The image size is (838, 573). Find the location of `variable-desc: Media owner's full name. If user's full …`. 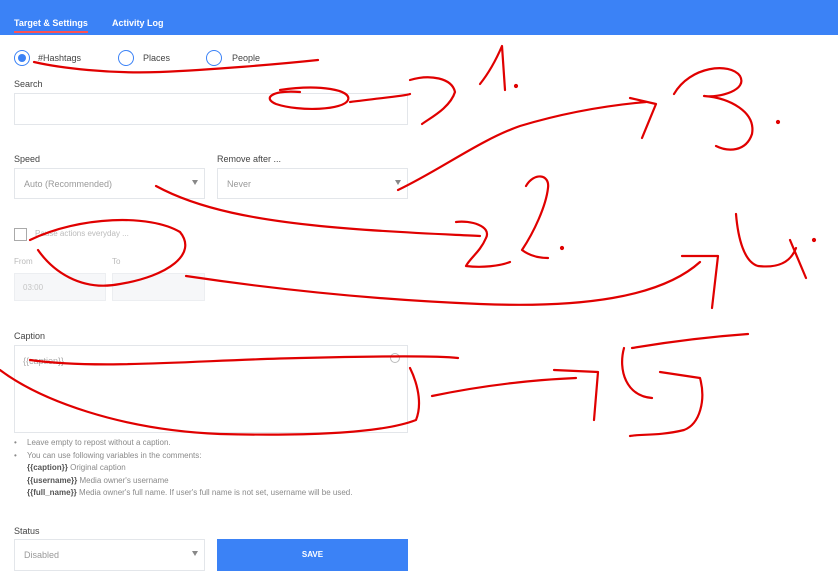

variable-desc: Media owner's full name. If user's full … is located at coordinates (216, 492).